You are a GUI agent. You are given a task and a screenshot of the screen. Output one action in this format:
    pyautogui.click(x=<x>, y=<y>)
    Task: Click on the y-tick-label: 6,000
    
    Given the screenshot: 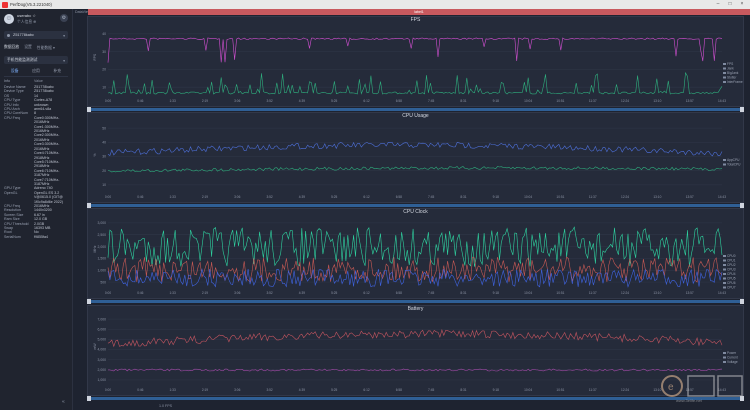 What is the action you would take?
    pyautogui.click(x=102, y=329)
    